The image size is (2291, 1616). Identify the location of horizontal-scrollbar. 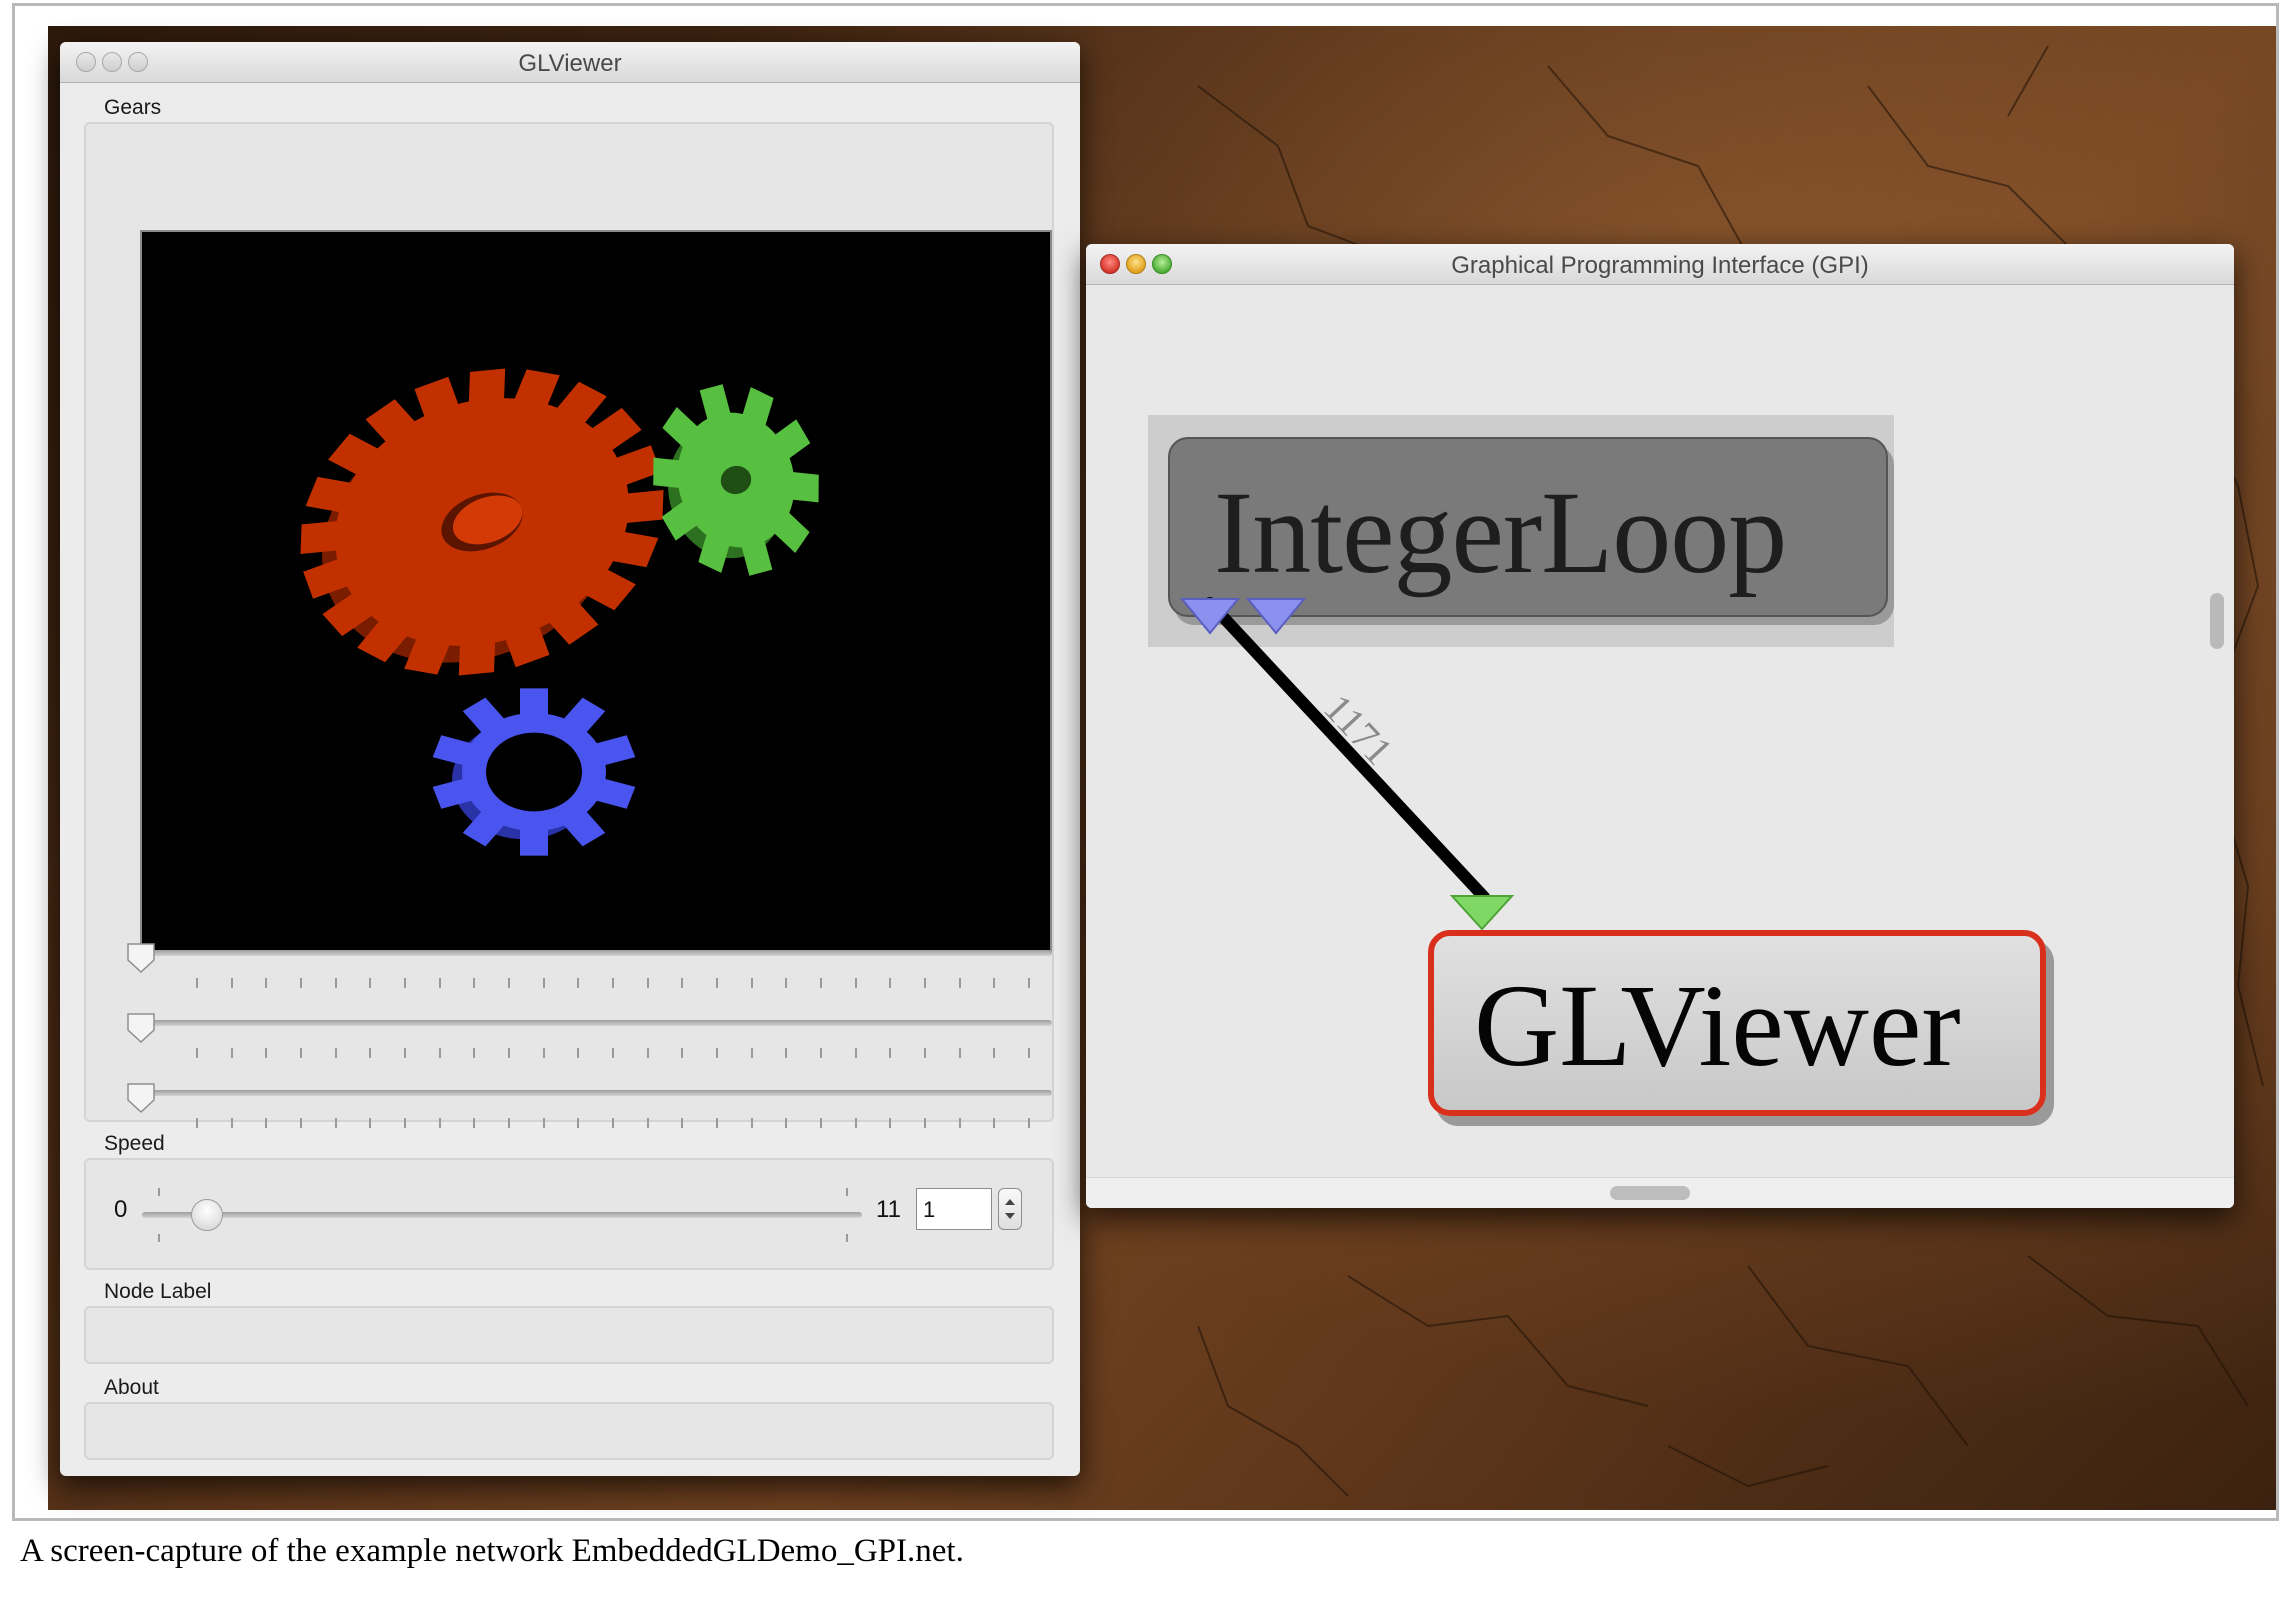
(1650, 1193).